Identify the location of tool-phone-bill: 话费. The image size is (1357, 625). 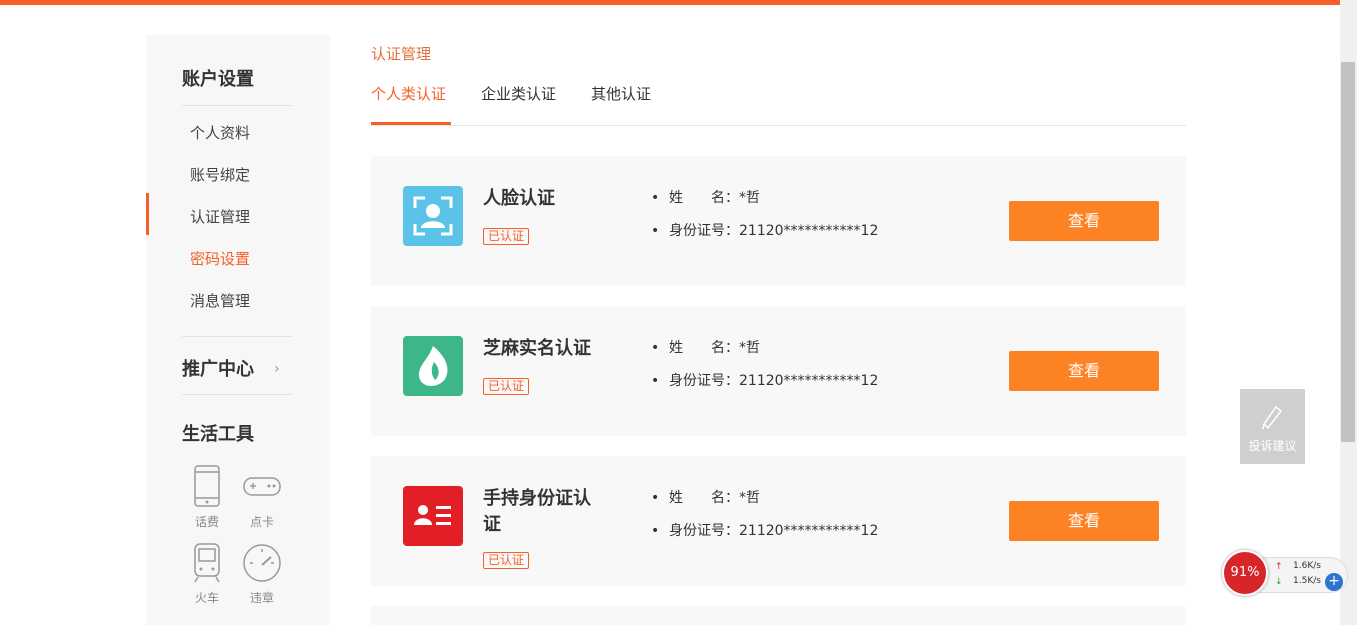
(207, 497).